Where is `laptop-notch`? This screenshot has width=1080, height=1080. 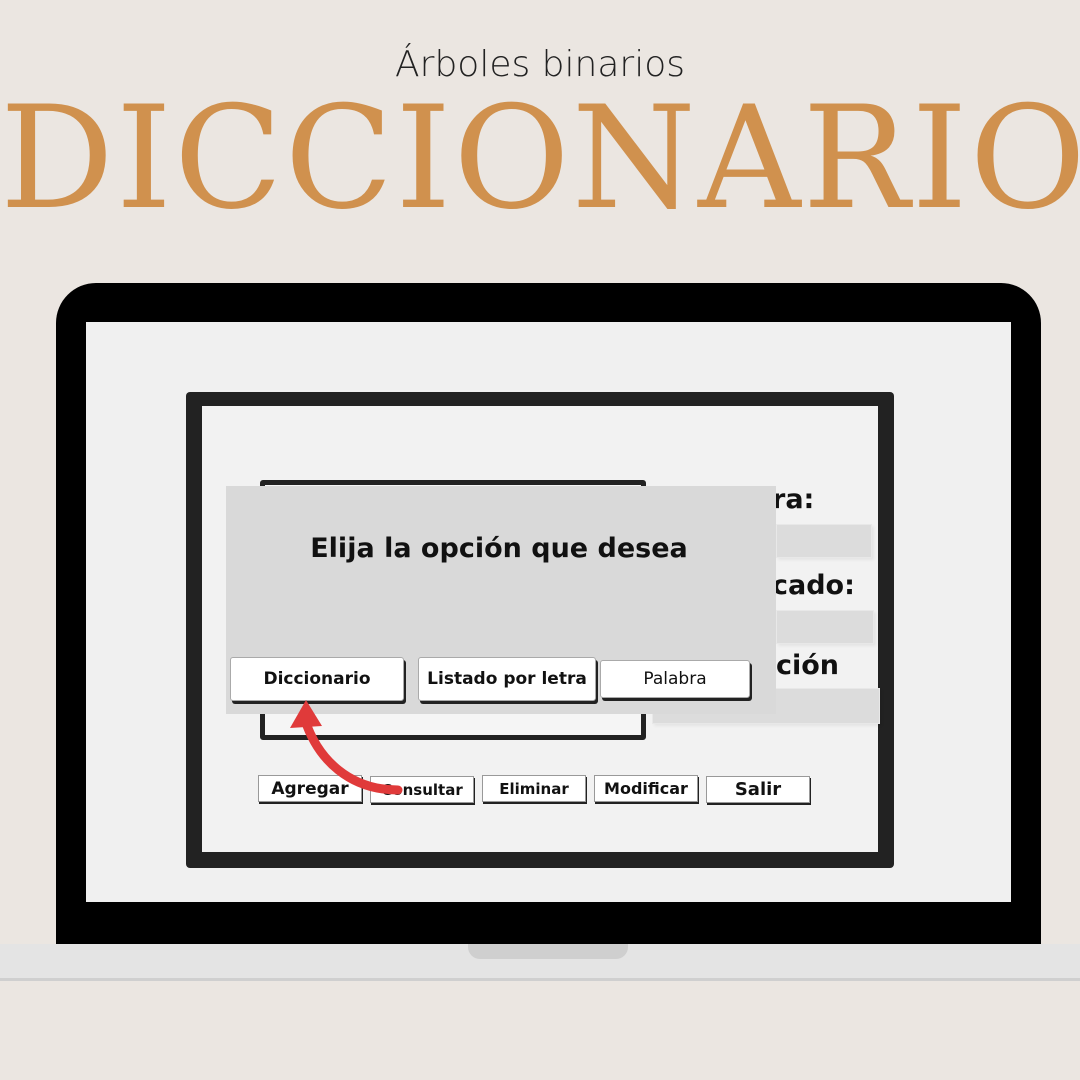 laptop-notch is located at coordinates (548, 951).